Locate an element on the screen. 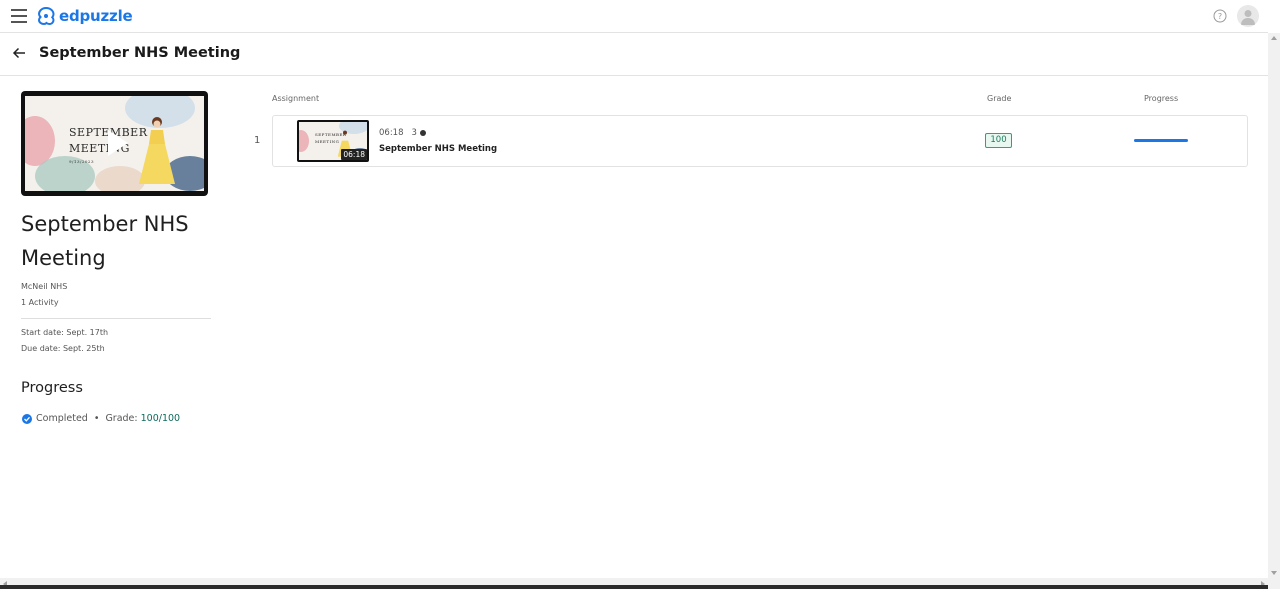 Image resolution: width=1280 pixels, height=589 pixels. user-avatar-icon is located at coordinates (1248, 16).